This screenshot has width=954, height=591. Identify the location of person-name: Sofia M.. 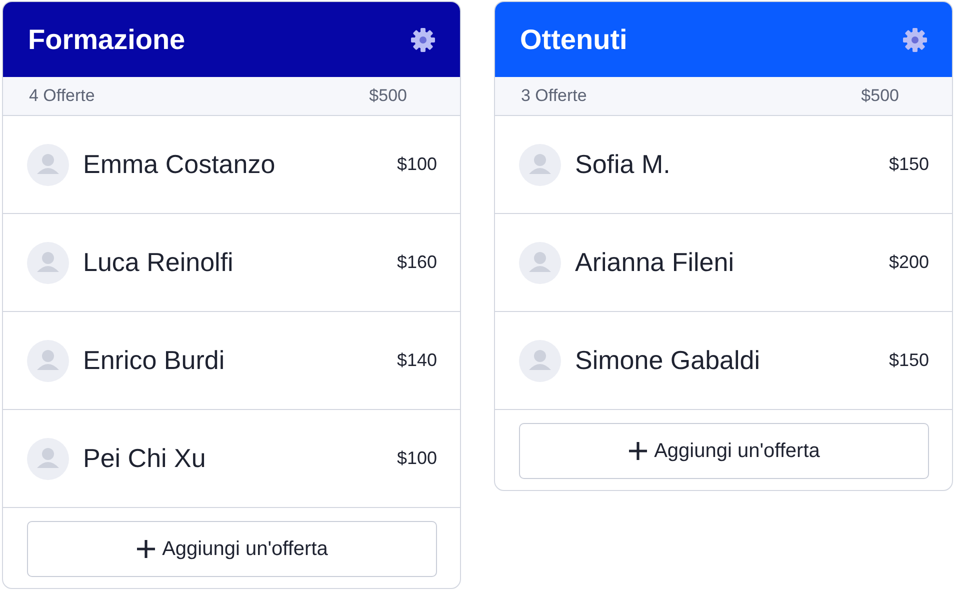
(623, 164).